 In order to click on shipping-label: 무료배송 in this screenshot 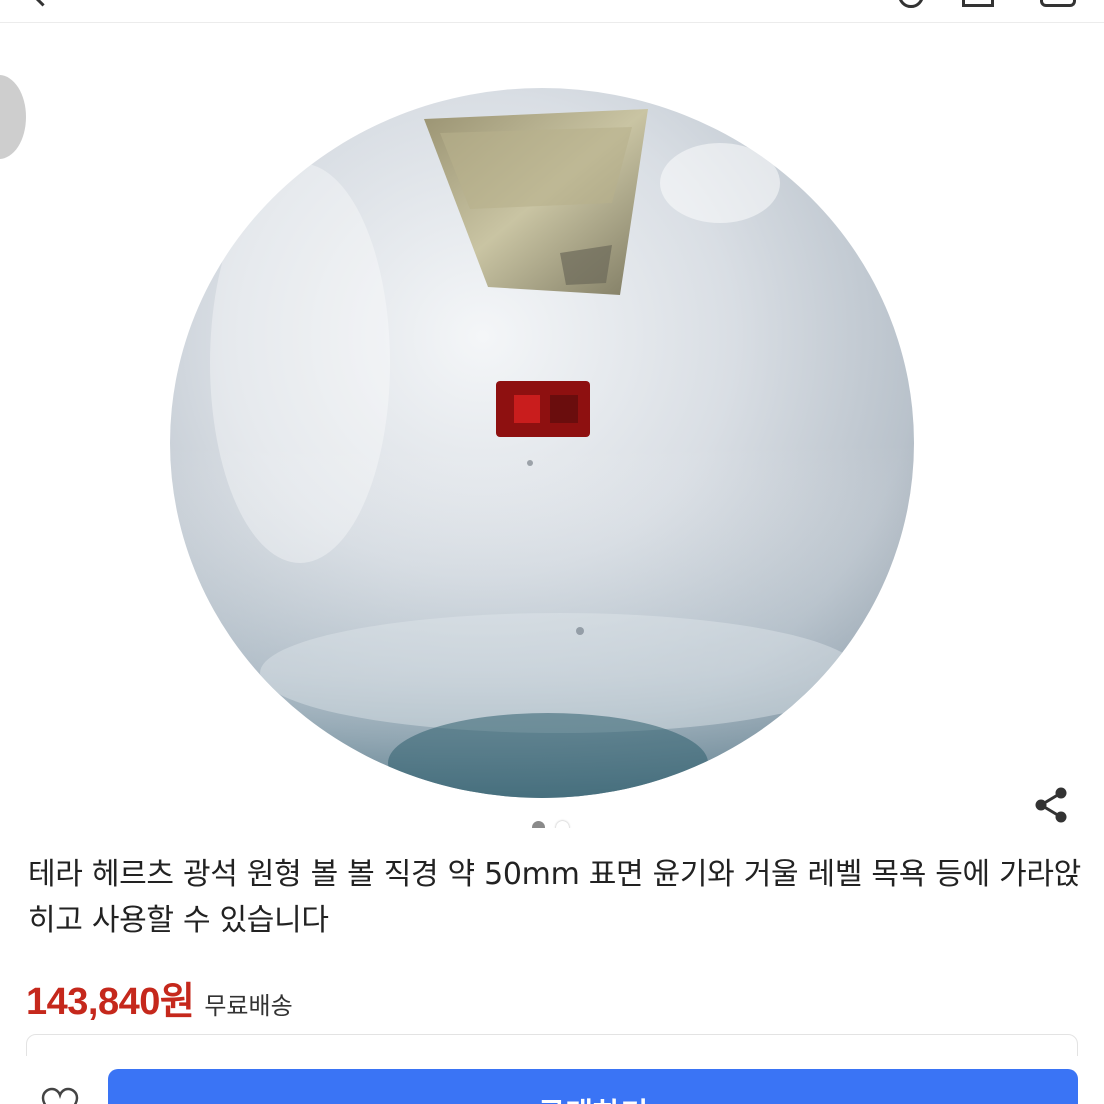, I will do `click(248, 1006)`.